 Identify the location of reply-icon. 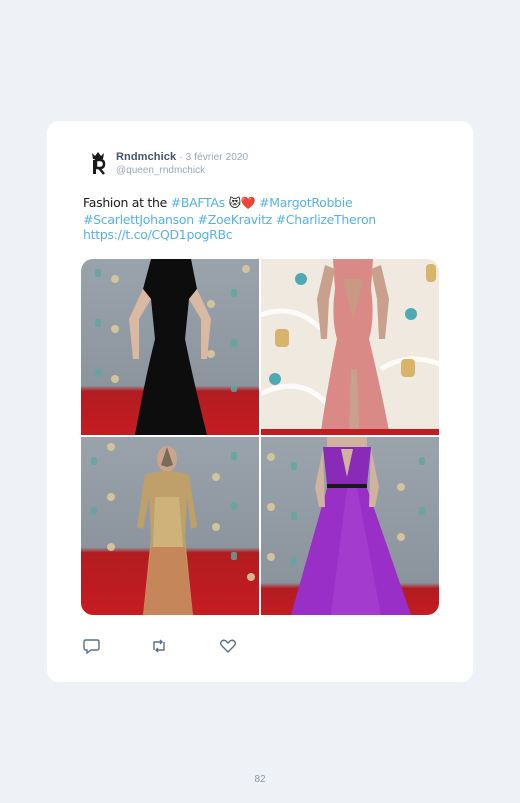
(92, 646).